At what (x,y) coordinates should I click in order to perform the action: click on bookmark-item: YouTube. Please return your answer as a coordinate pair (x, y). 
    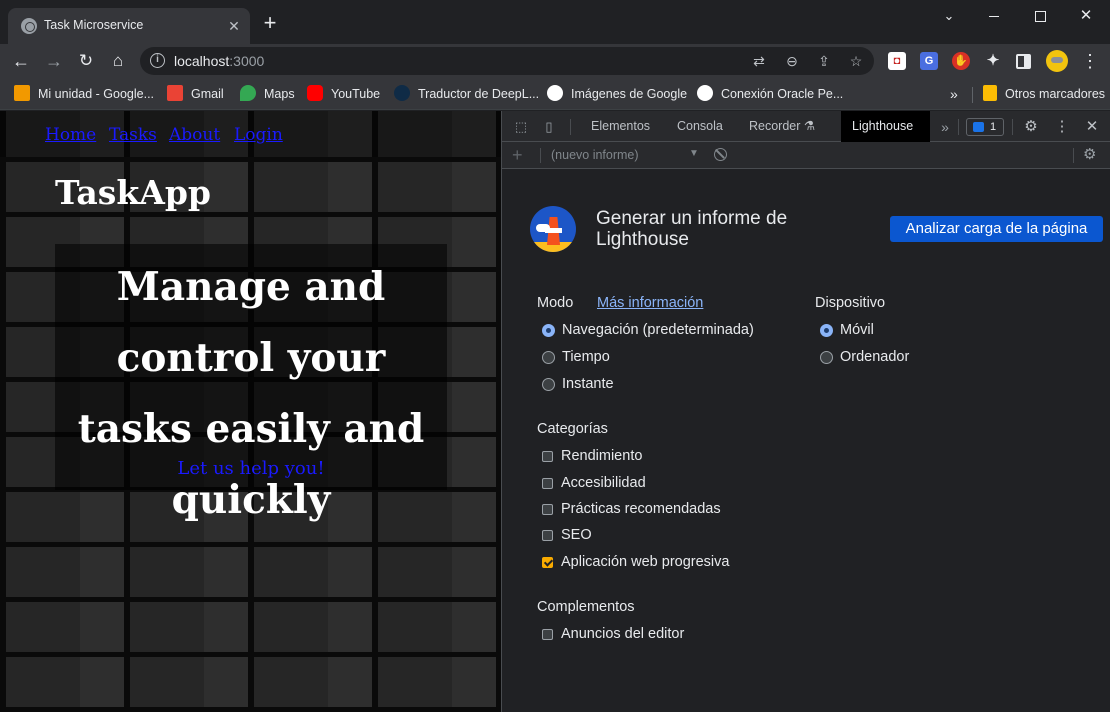
    Looking at the image, I should click on (343, 94).